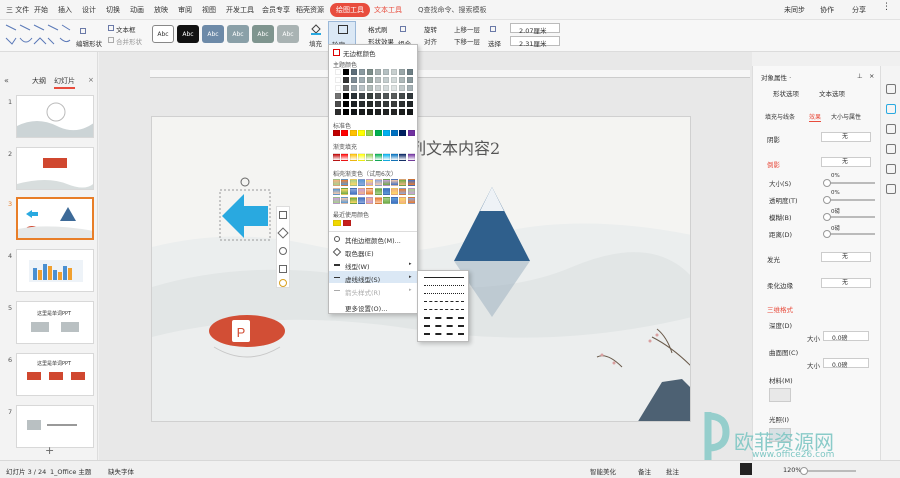  I want to click on reflection-label: 倒影, so click(773, 164).